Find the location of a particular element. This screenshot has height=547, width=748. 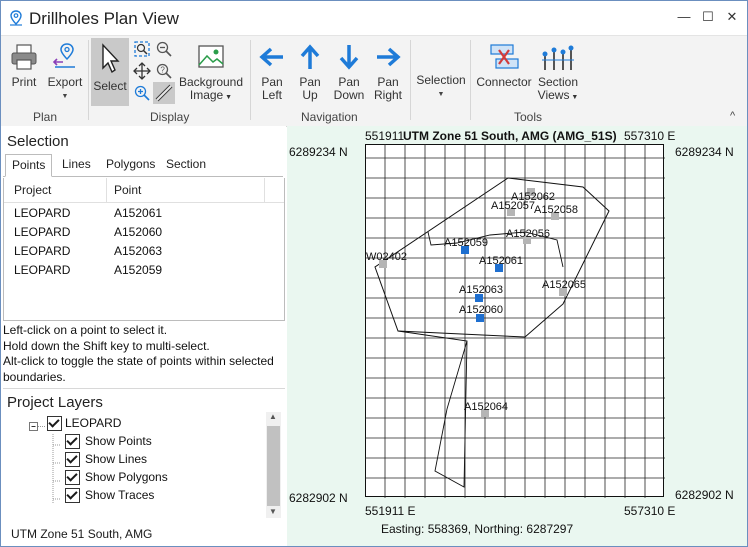

project-layers-section: Project Layers is located at coordinates (144, 401).